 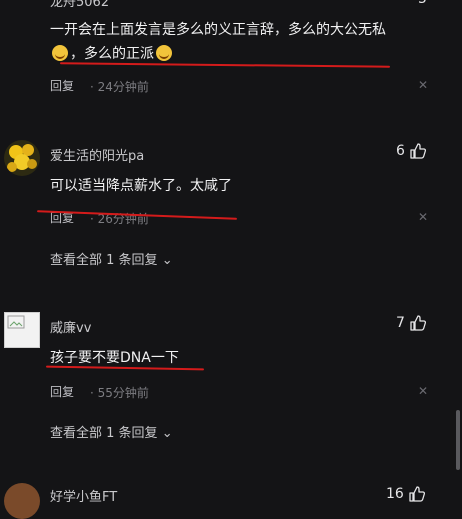 I want to click on comment-text: 一开会在上面发言是多么的义正言辞，多么的大公无私 ，多么的正派, so click(x=250, y=42).